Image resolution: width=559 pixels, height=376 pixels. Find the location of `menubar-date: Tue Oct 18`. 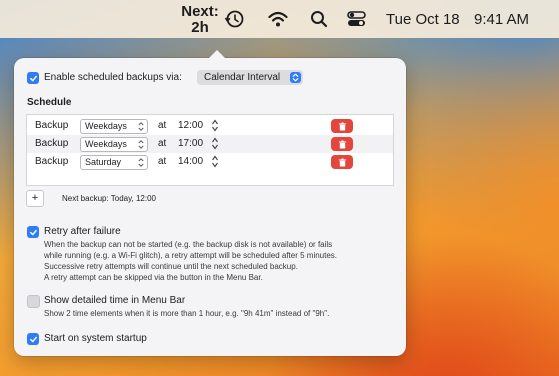

menubar-date: Tue Oct 18 is located at coordinates (423, 19).